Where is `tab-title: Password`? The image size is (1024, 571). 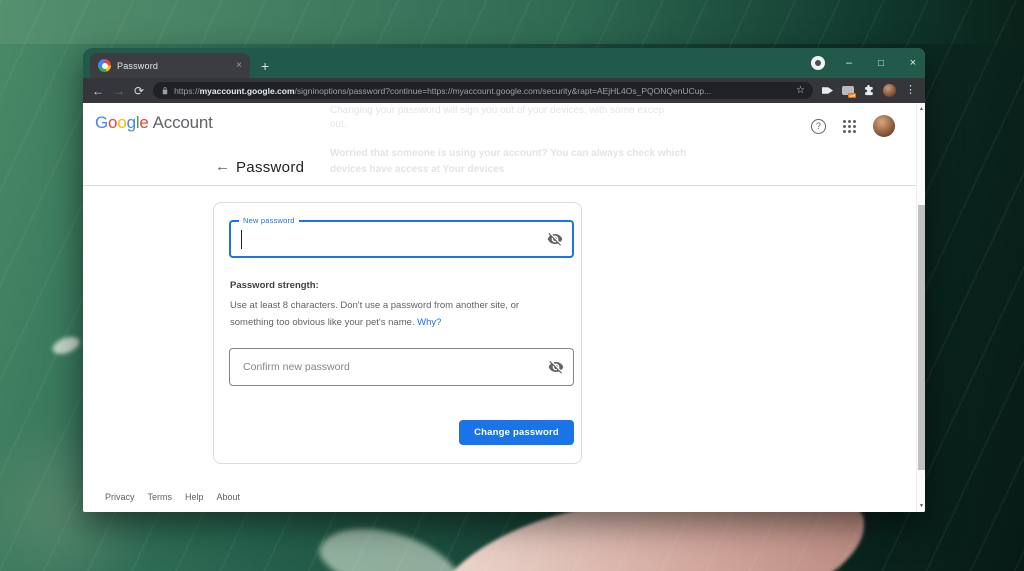 tab-title: Password is located at coordinates (138, 65).